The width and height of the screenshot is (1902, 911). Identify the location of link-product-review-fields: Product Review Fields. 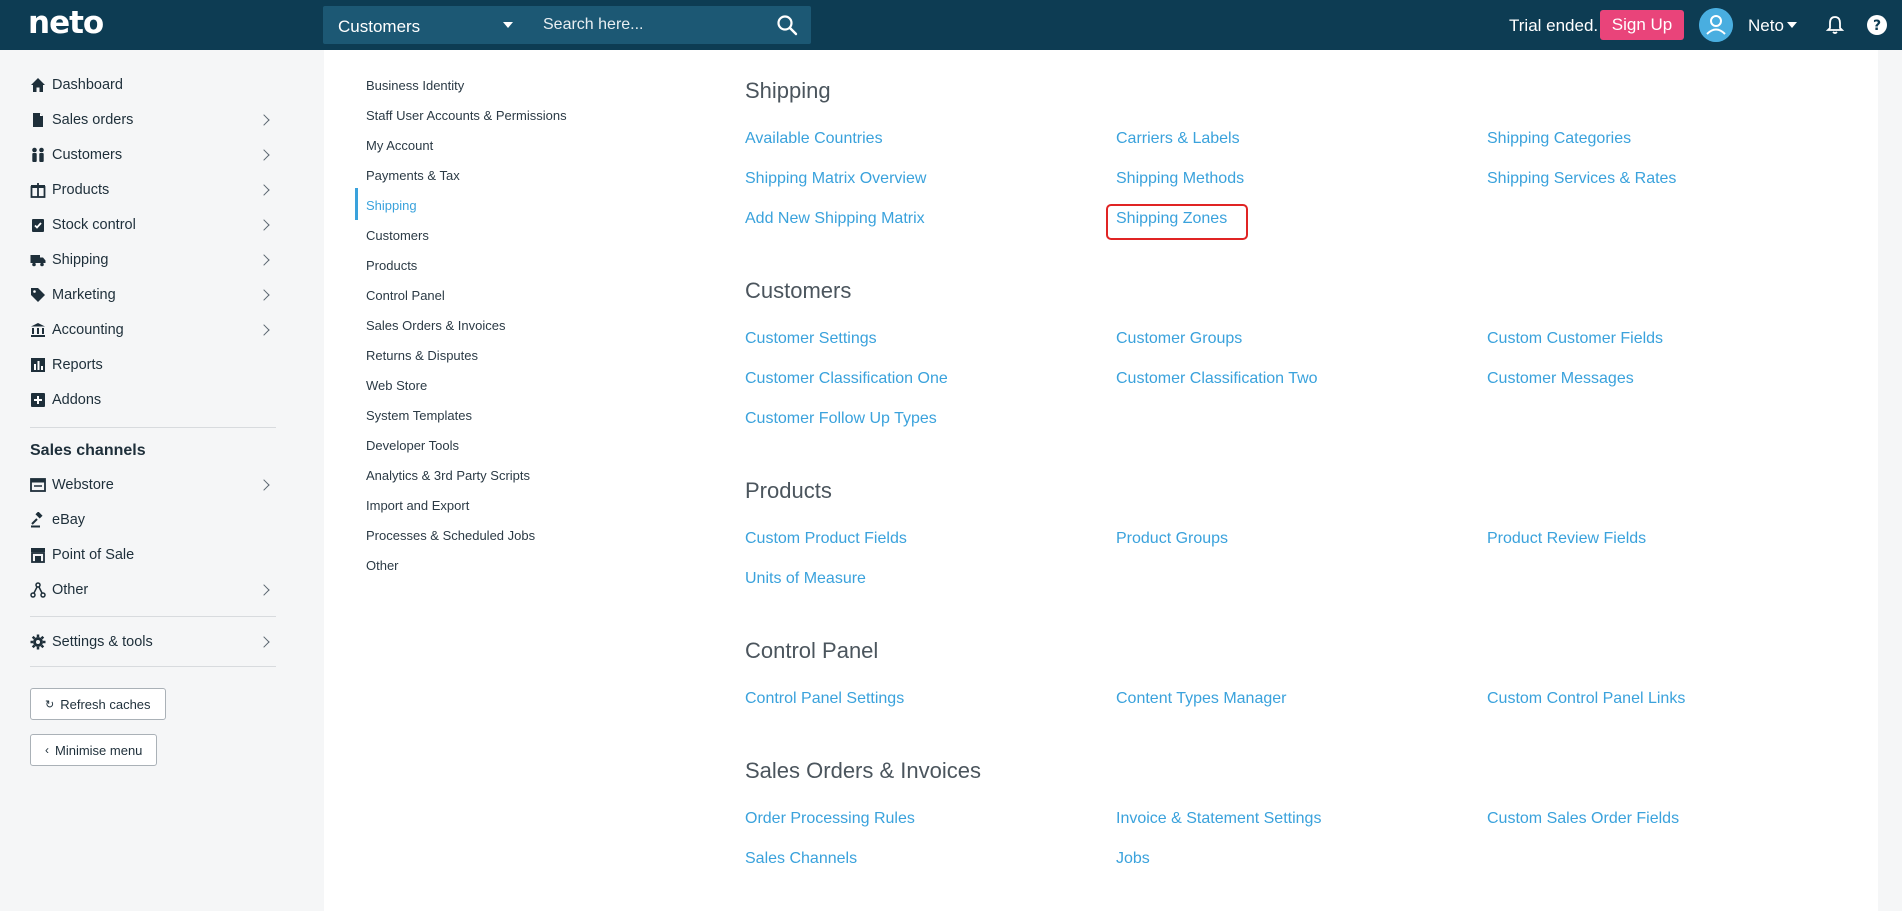
(1566, 539).